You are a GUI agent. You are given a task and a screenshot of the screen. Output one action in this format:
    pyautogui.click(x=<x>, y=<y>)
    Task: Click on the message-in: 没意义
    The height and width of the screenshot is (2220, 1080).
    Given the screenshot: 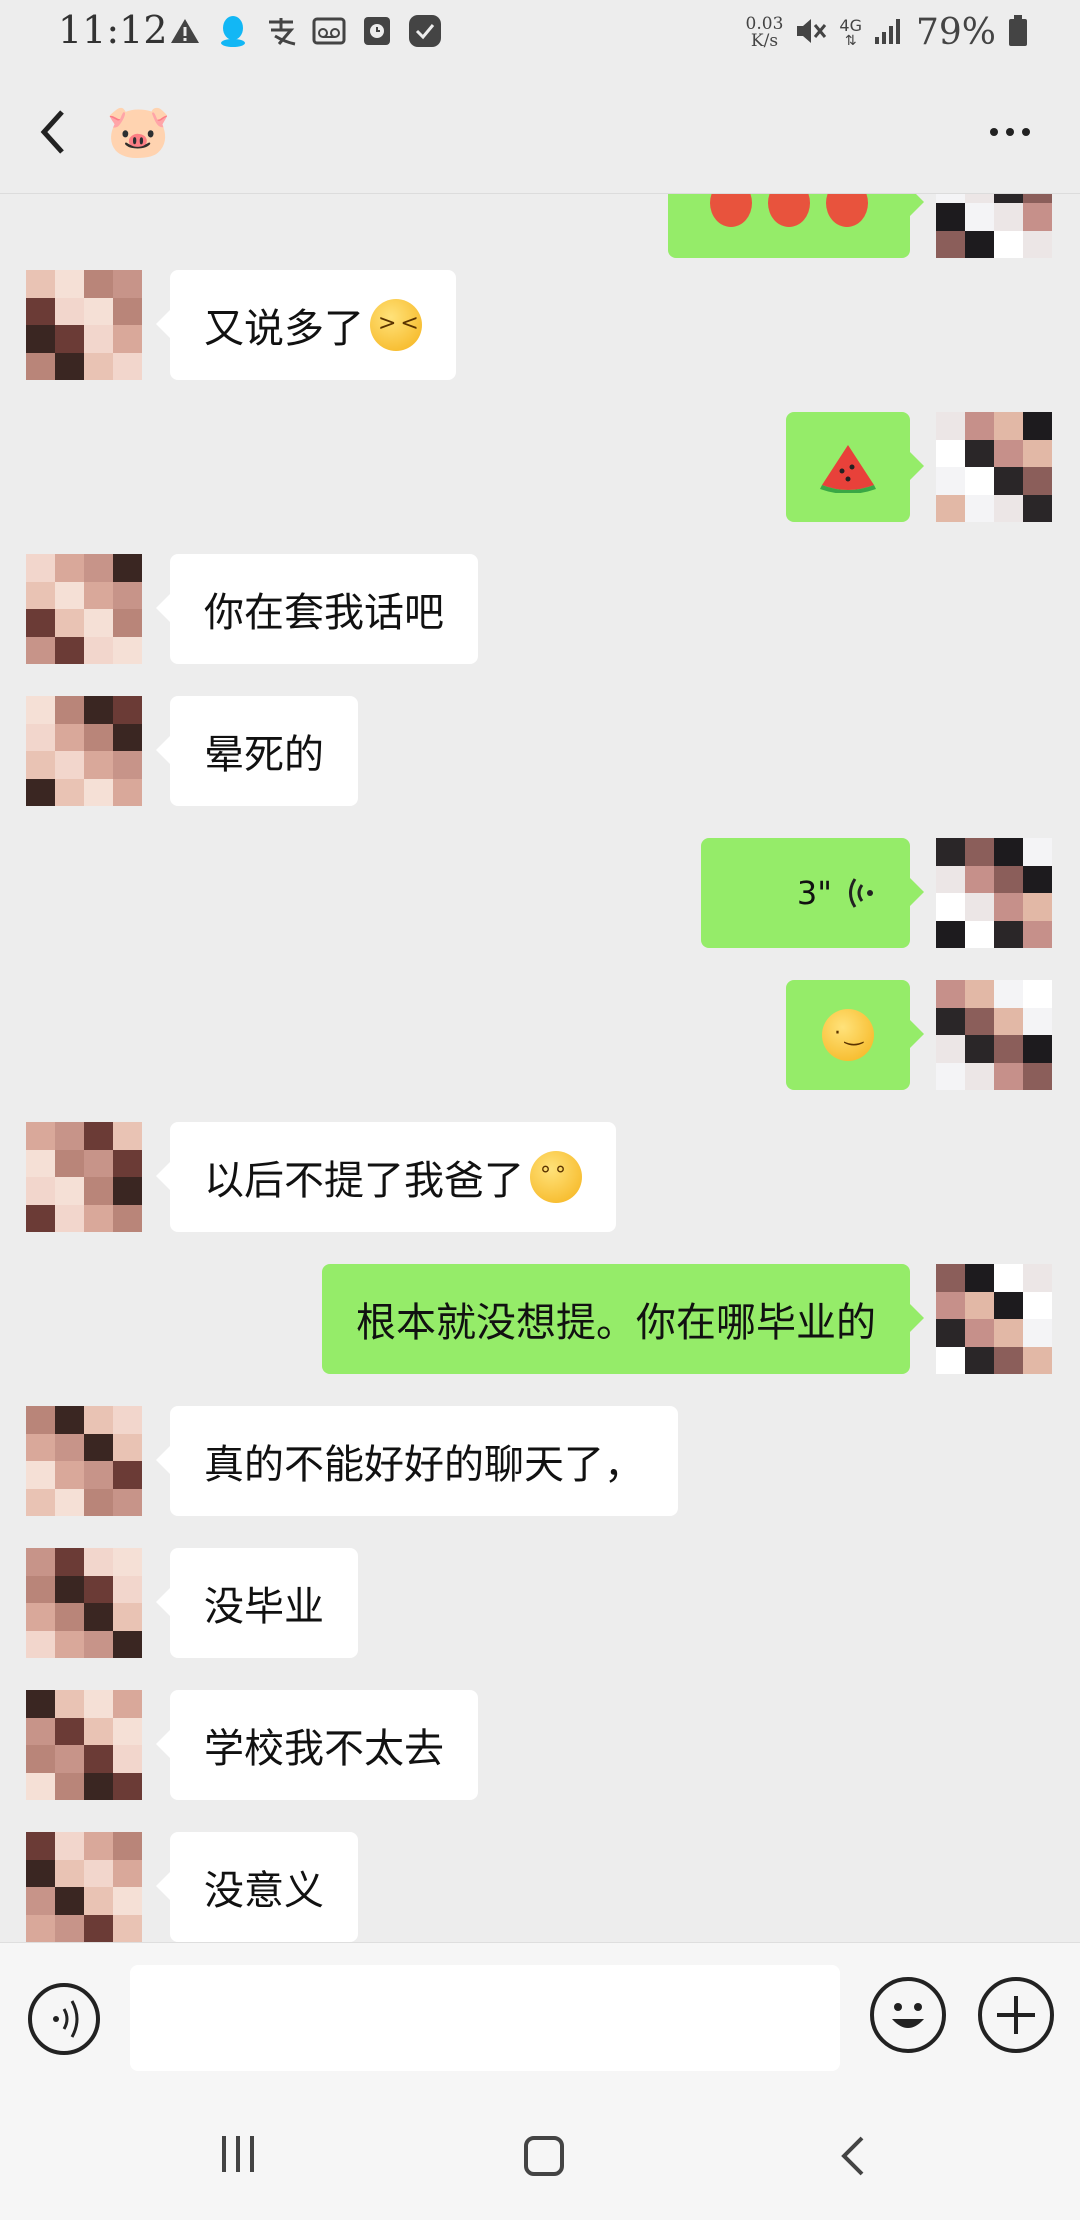 What is the action you would take?
    pyautogui.click(x=540, y=1887)
    